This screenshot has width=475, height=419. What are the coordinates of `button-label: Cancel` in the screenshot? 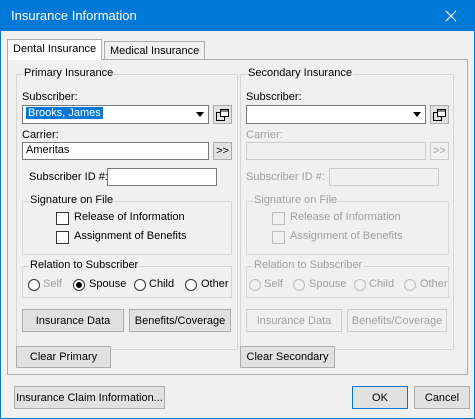 It's located at (442, 397).